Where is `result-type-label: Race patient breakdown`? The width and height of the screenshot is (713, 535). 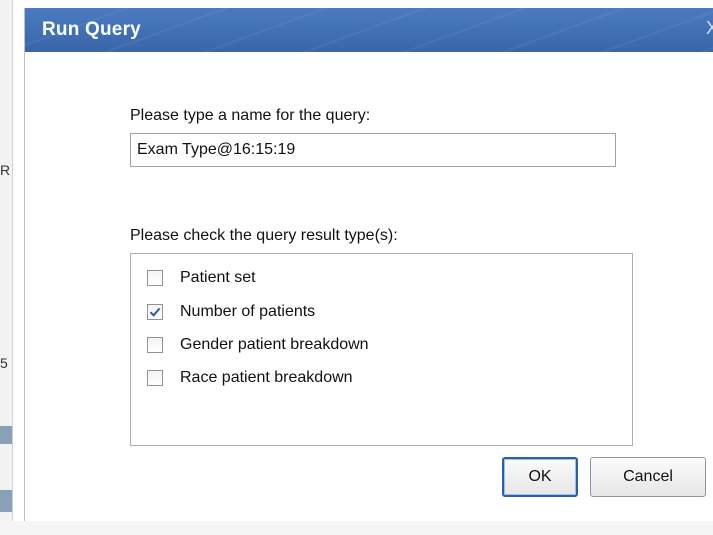
result-type-label: Race patient breakdown is located at coordinates (266, 377).